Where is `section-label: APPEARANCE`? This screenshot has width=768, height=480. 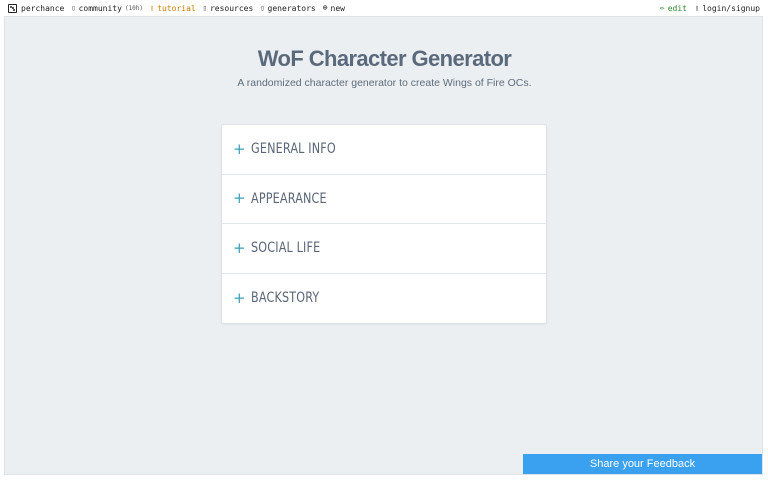
section-label: APPEARANCE is located at coordinates (289, 198).